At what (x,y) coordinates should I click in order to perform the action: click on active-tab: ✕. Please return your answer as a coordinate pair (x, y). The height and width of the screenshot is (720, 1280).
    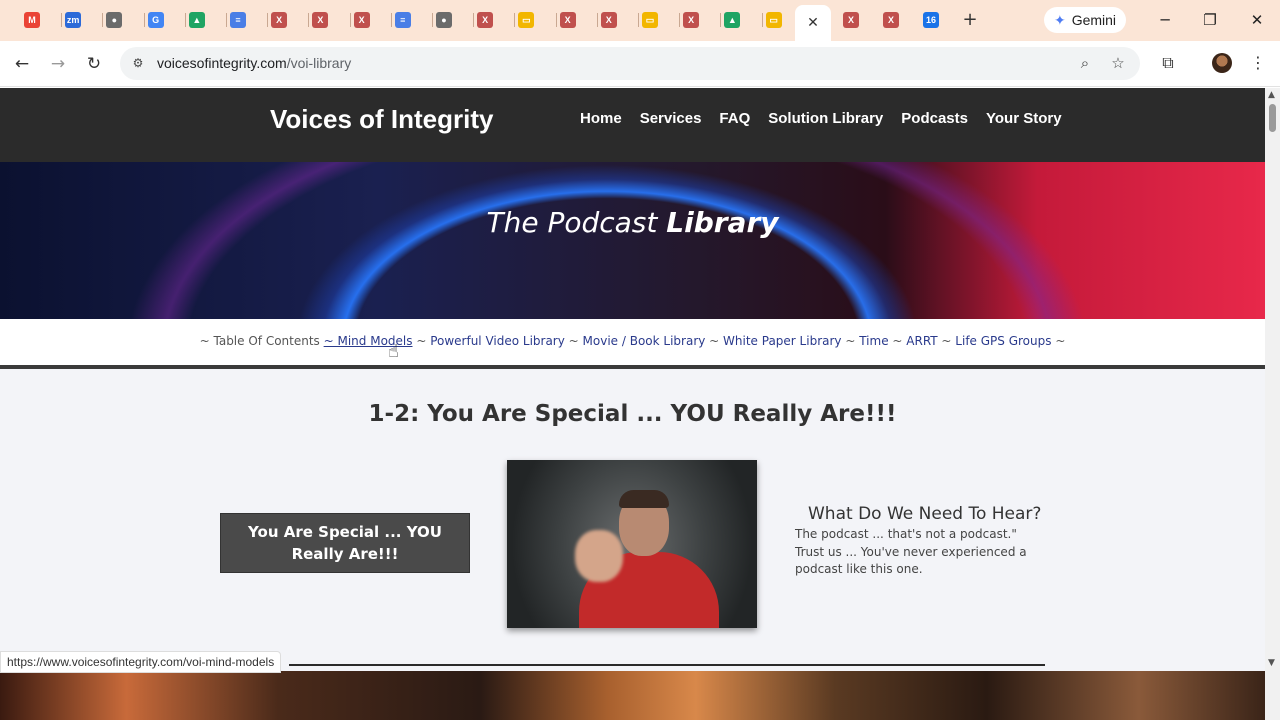
    Looking at the image, I should click on (813, 23).